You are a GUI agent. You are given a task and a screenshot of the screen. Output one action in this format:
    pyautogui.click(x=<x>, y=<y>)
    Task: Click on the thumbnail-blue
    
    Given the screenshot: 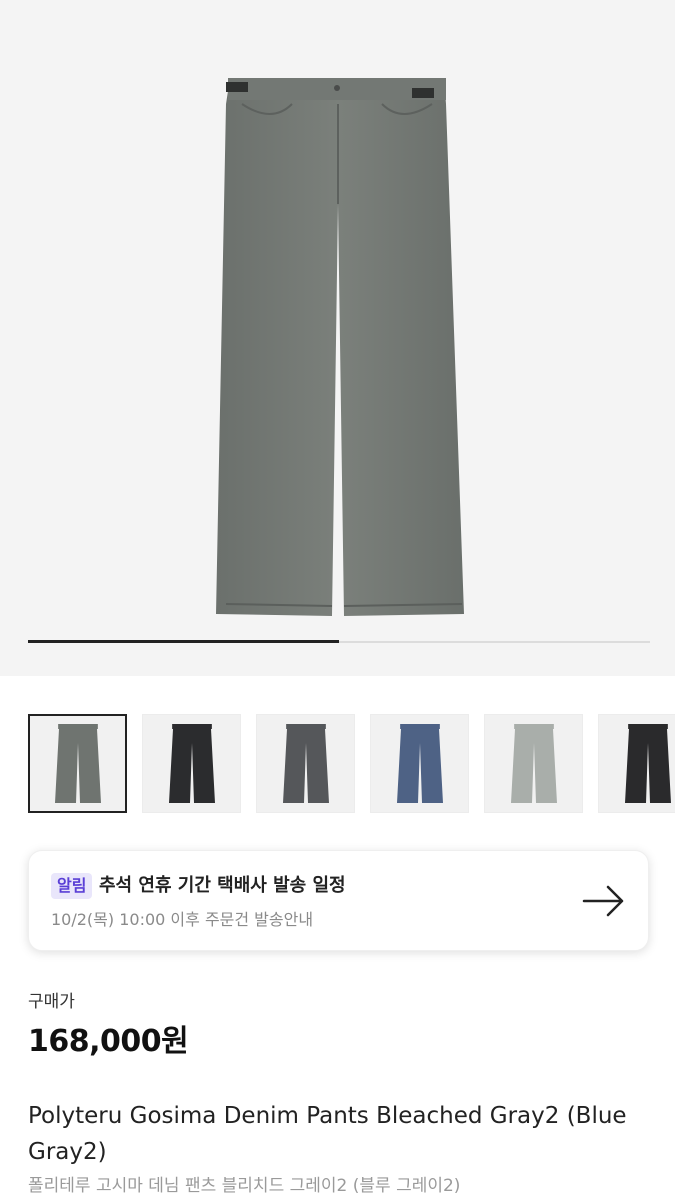 What is the action you would take?
    pyautogui.click(x=419, y=763)
    